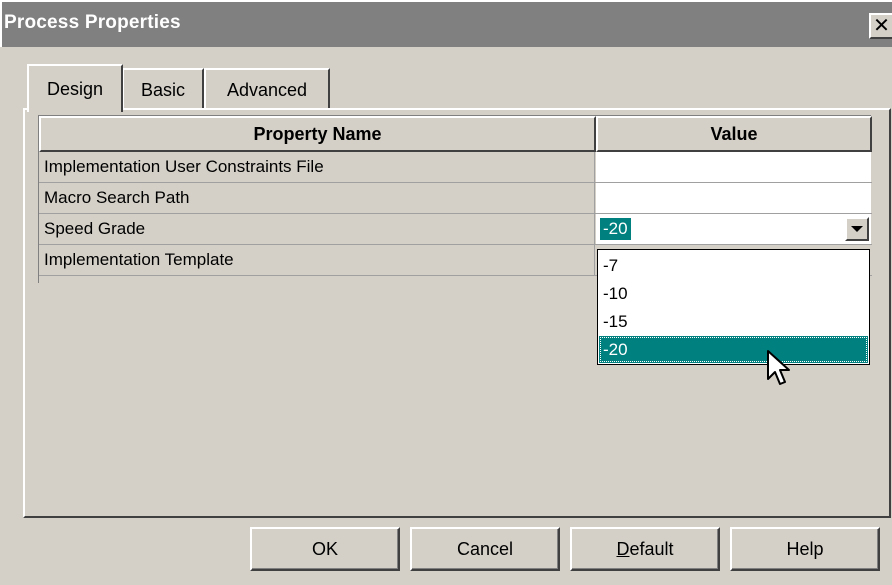 Image resolution: width=892 pixels, height=585 pixels. Describe the element at coordinates (317, 198) in the screenshot. I see `property-name-cell: Macro Search Path` at that location.